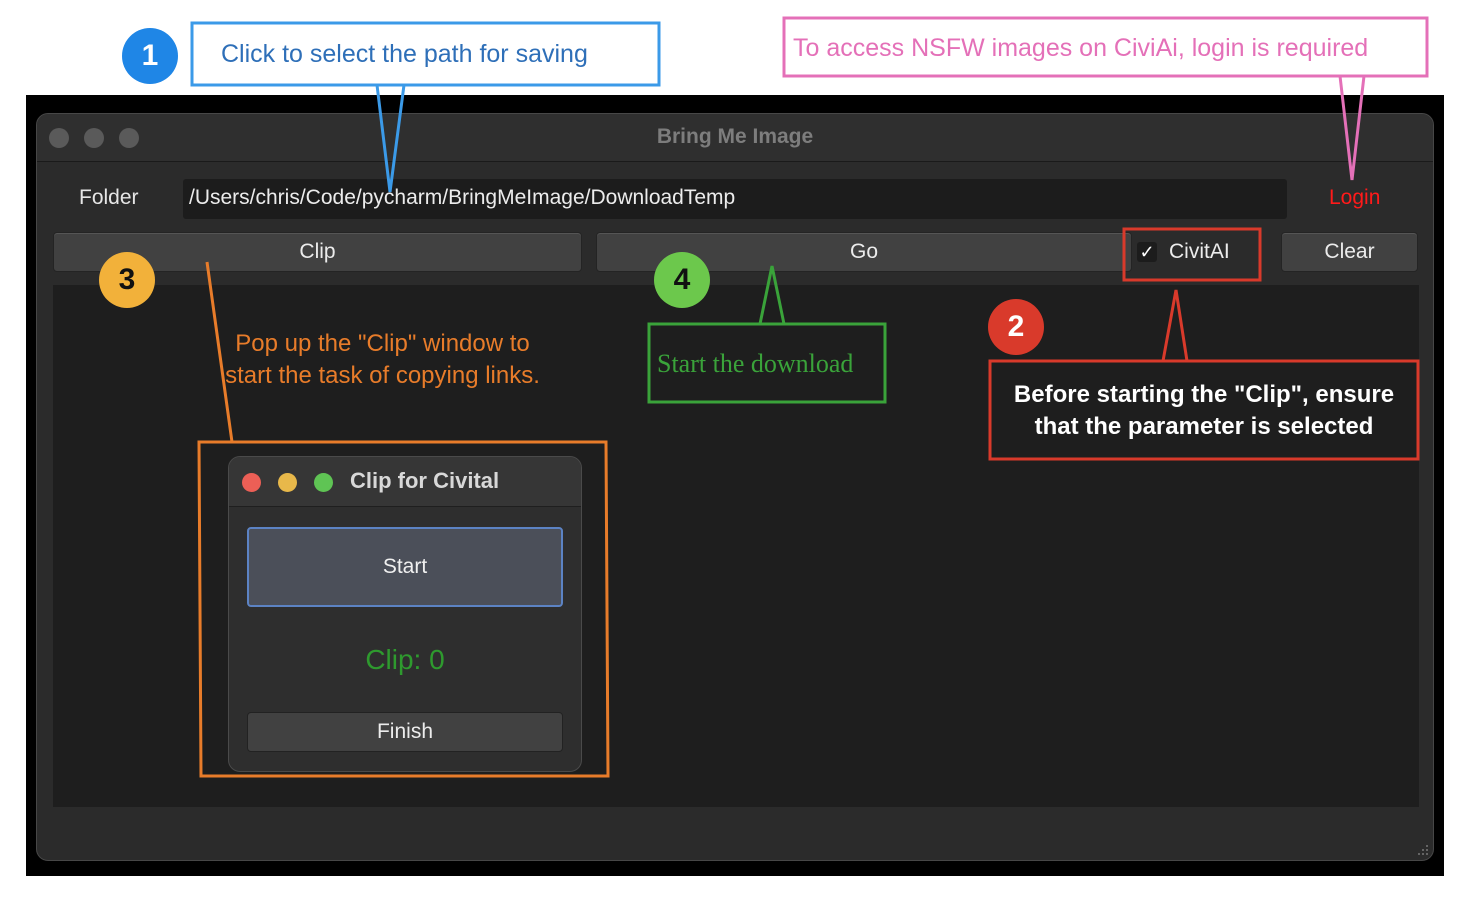  What do you see at coordinates (755, 363) in the screenshot?
I see `step-4-note: Start the download` at bounding box center [755, 363].